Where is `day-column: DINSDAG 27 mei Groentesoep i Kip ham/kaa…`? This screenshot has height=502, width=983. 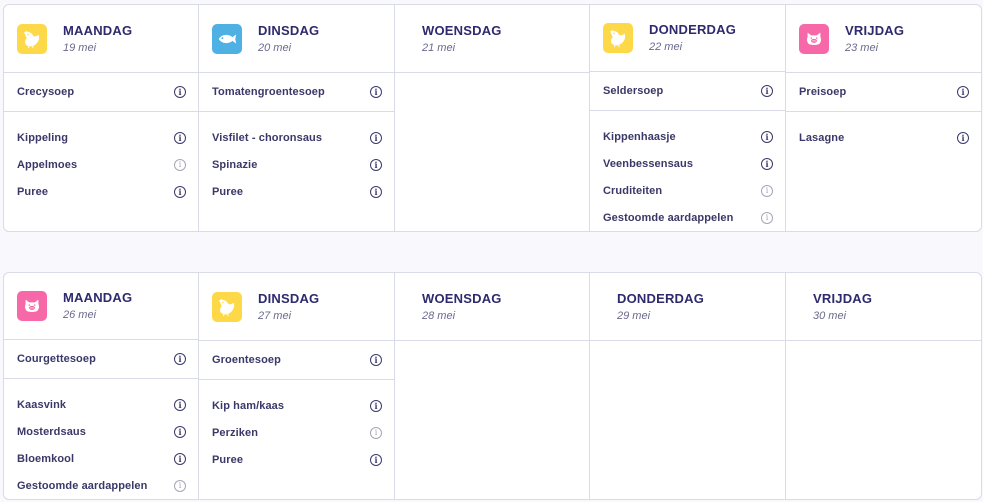
day-column: DINSDAG 27 mei Groentesoep i Kip ham/kaa… is located at coordinates (297, 386).